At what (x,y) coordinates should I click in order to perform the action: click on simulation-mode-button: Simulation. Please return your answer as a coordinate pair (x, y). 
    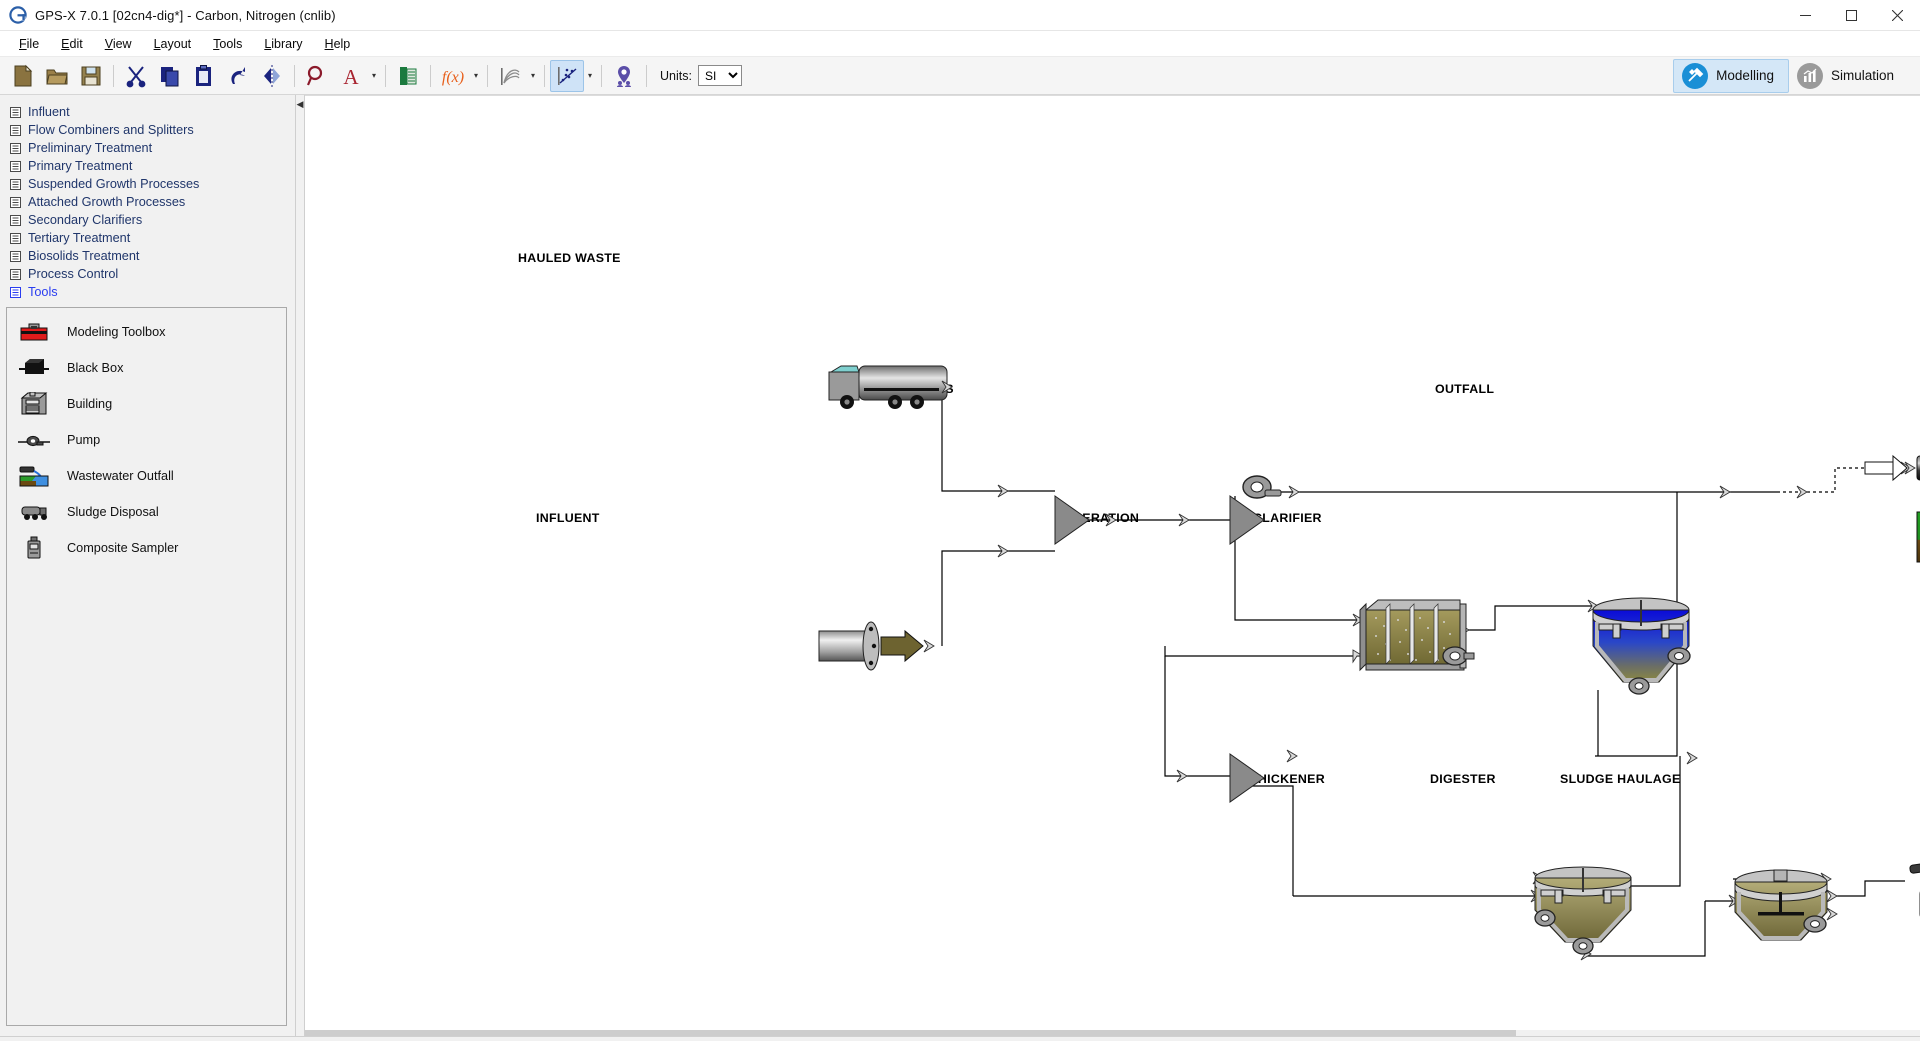
    Looking at the image, I should click on (1848, 76).